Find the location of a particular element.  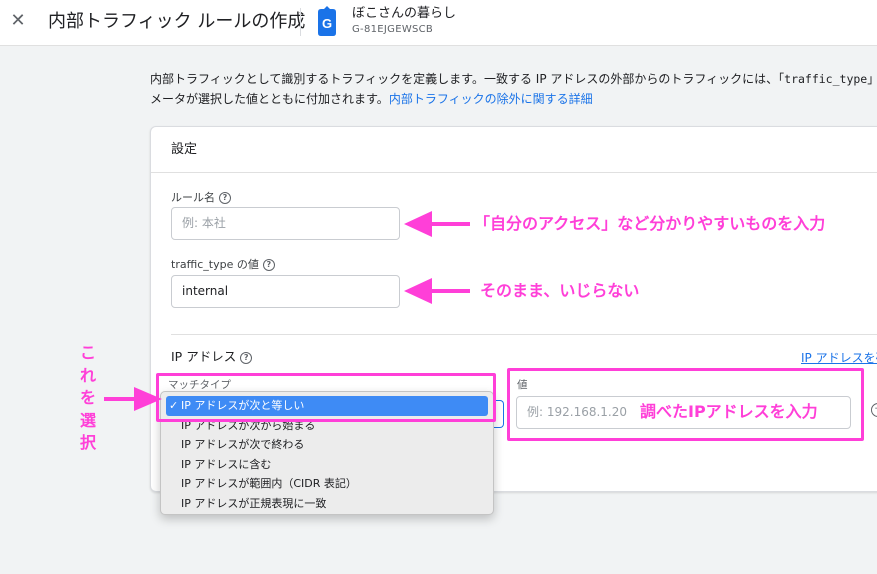

annotation-arrows is located at coordinates (287, 311).